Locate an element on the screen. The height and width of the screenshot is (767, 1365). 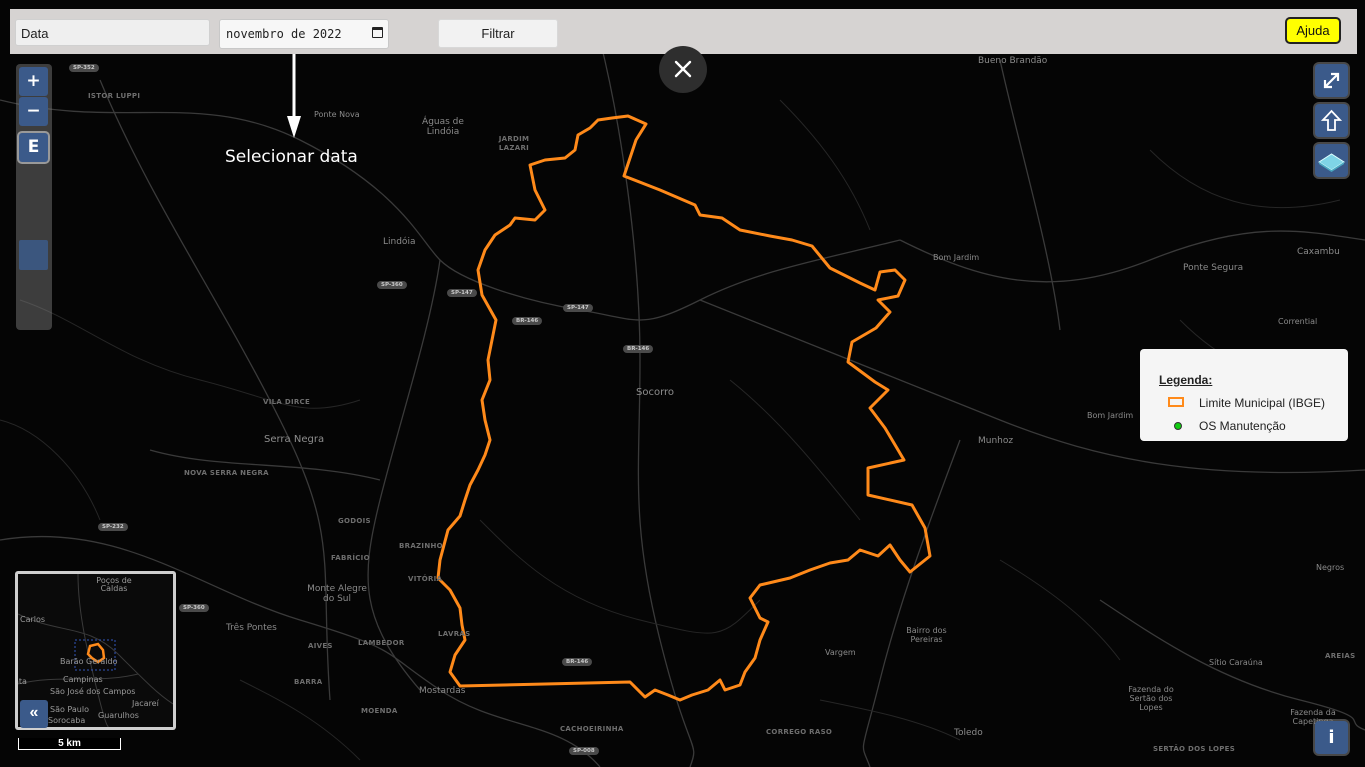
place-label: Mostardas is located at coordinates (442, 691).